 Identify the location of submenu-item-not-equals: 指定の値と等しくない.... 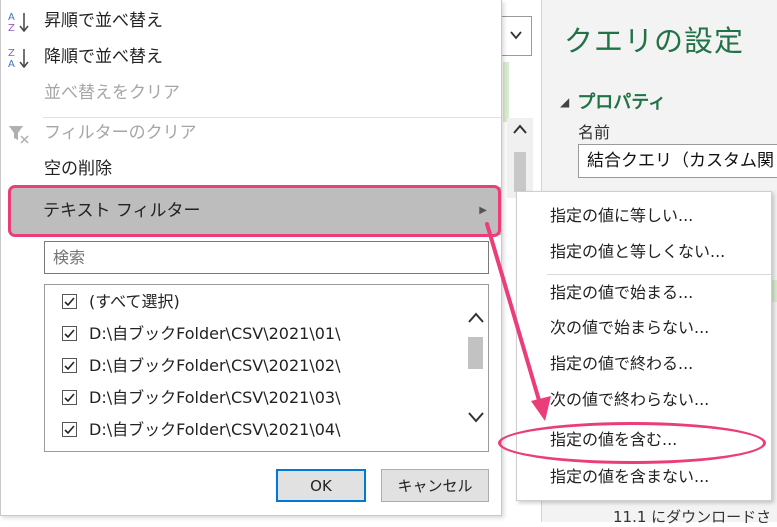
(644, 252).